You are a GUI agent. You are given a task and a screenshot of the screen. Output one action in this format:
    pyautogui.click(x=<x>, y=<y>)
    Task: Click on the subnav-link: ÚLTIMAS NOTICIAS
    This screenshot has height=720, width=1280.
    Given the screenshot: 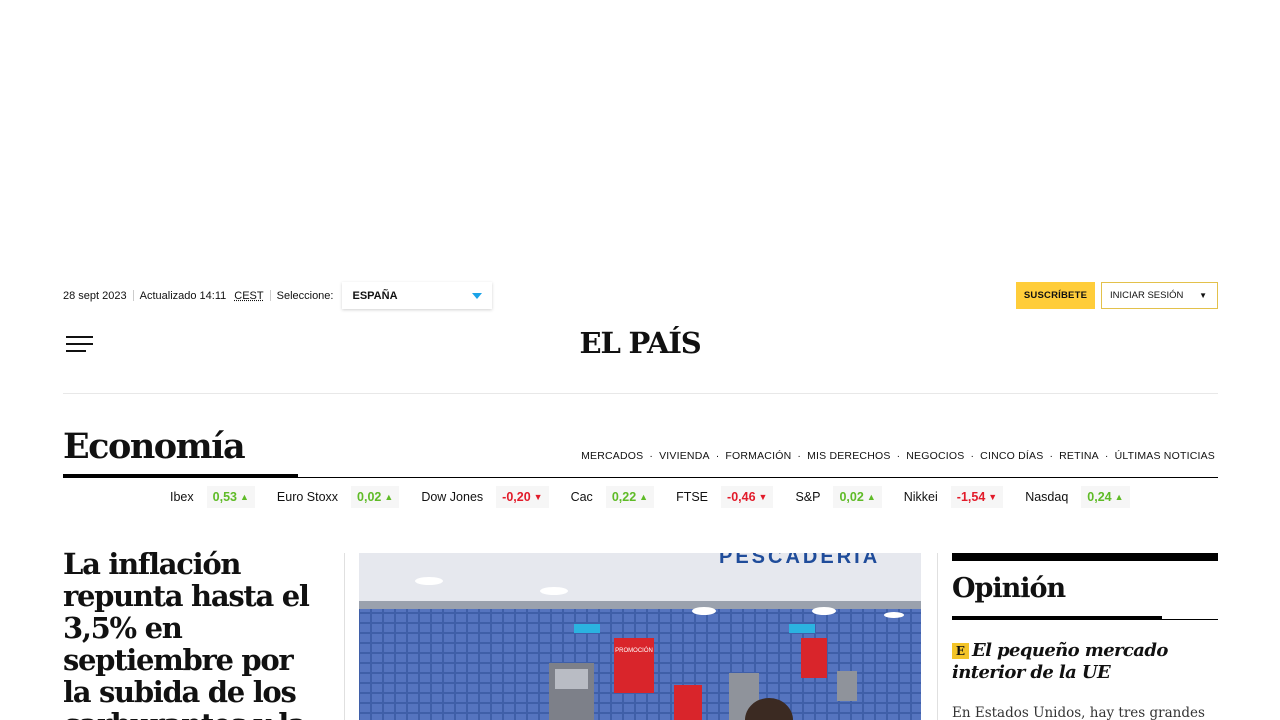 What is the action you would take?
    pyautogui.click(x=1165, y=456)
    